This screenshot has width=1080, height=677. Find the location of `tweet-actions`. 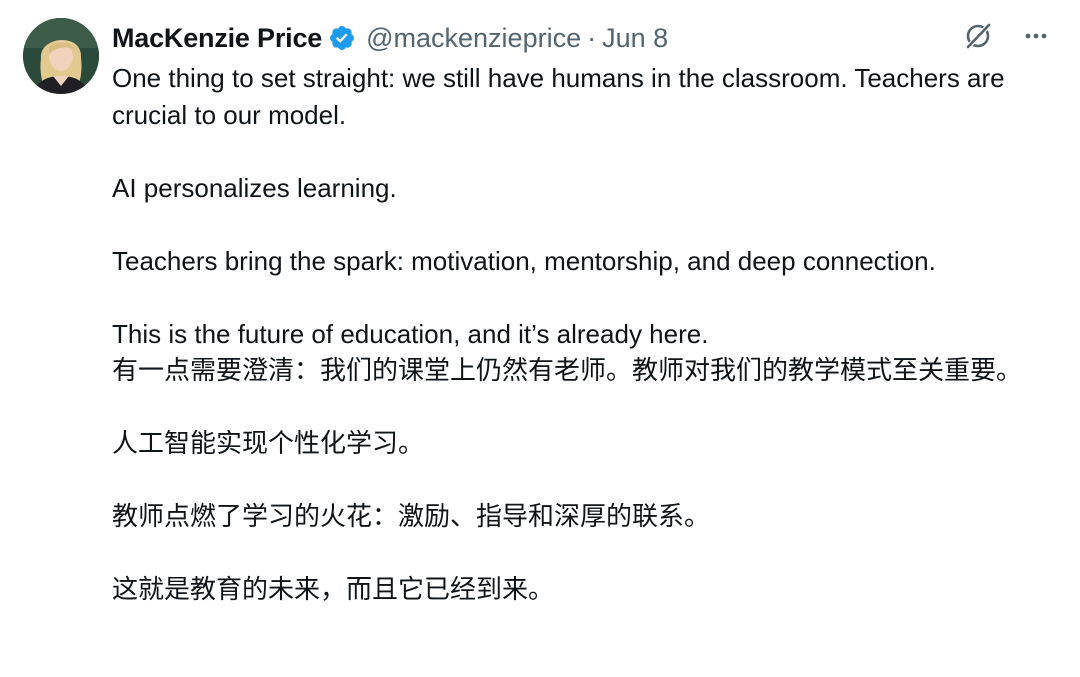

tweet-actions is located at coordinates (1007, 36).